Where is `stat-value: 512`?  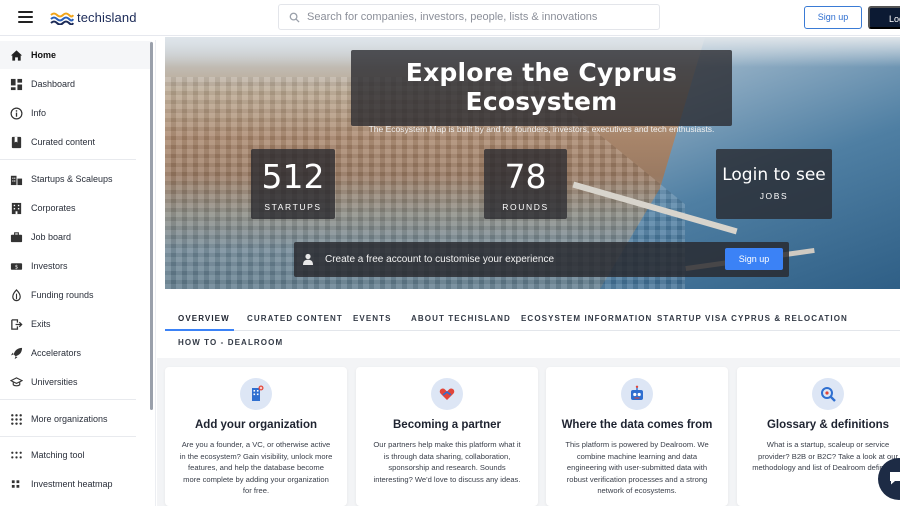
stat-value: 512 is located at coordinates (293, 176).